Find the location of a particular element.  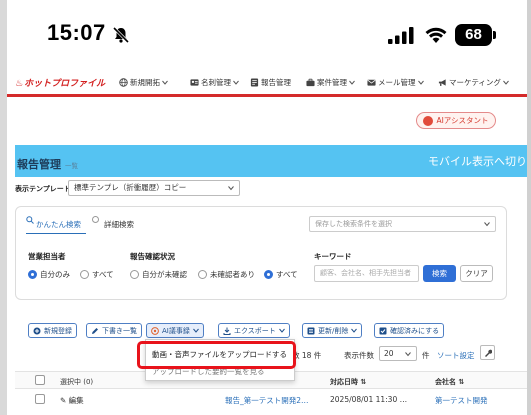

header-company: 会社名 ⇅ is located at coordinates (449, 382).